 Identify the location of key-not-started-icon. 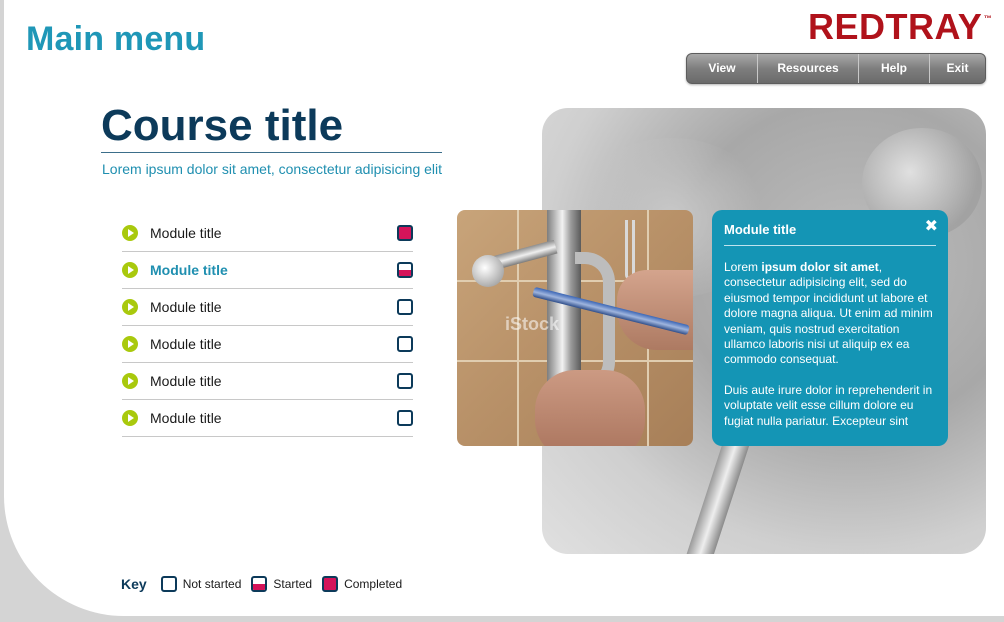
(168, 584).